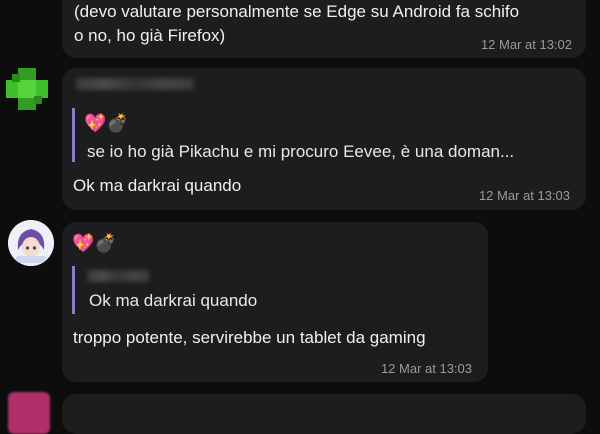  I want to click on quoted-sender-blurred, so click(118, 276).